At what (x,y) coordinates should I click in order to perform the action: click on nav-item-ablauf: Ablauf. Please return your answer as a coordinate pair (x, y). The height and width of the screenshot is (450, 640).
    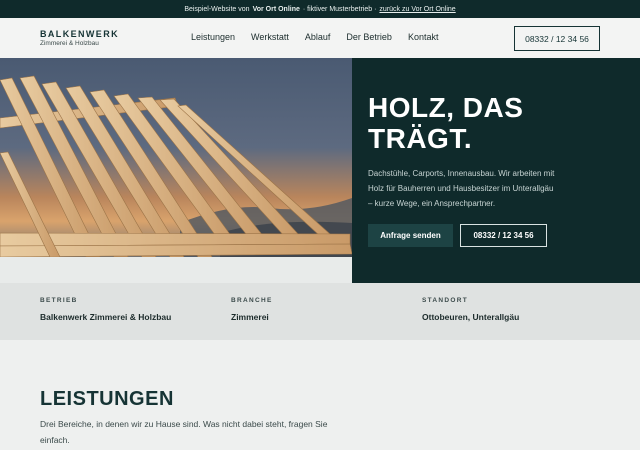
    Looking at the image, I should click on (318, 37).